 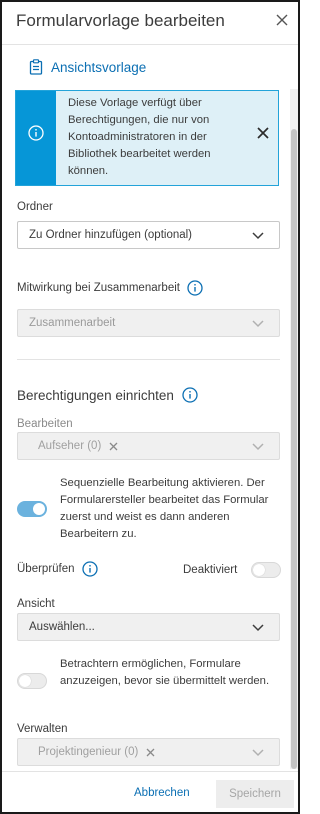 What do you see at coordinates (42, 729) in the screenshot?
I see `manage-label: Verwalten` at bounding box center [42, 729].